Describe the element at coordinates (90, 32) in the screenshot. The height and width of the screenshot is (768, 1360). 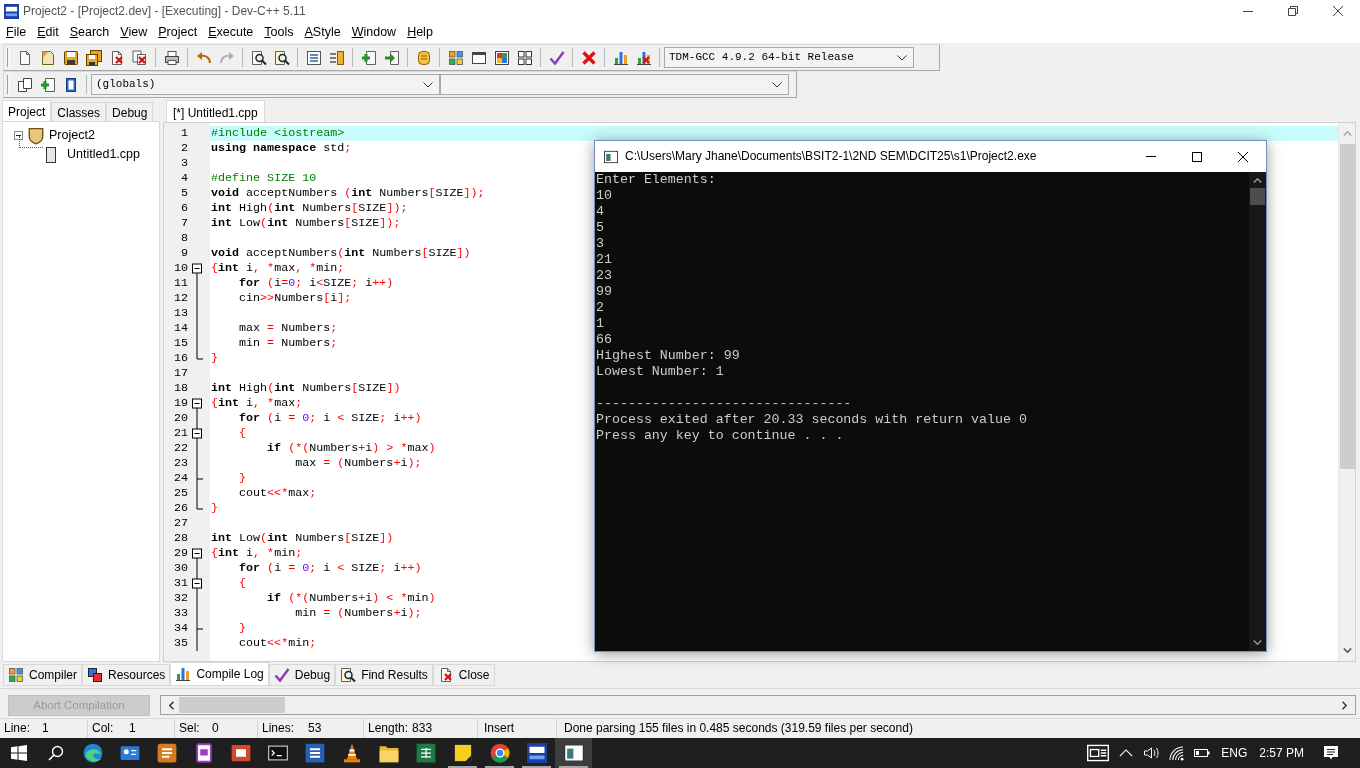
I see `menu-item: Search` at that location.